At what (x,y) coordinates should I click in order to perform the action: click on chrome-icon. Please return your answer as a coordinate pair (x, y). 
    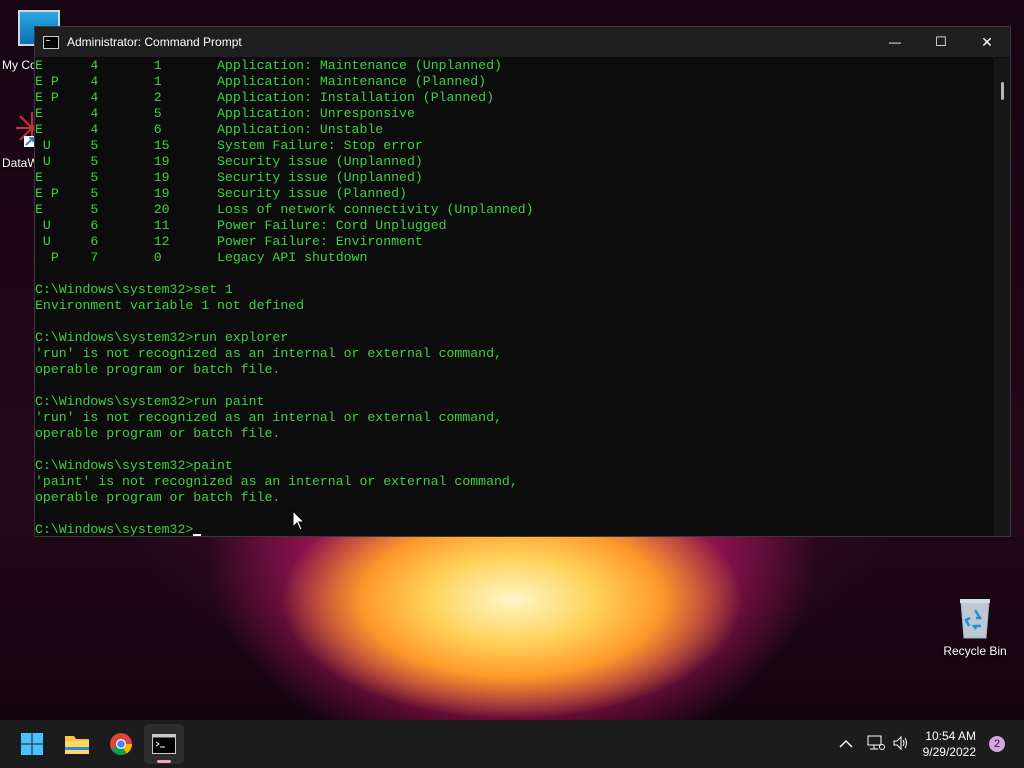
    Looking at the image, I should click on (121, 744).